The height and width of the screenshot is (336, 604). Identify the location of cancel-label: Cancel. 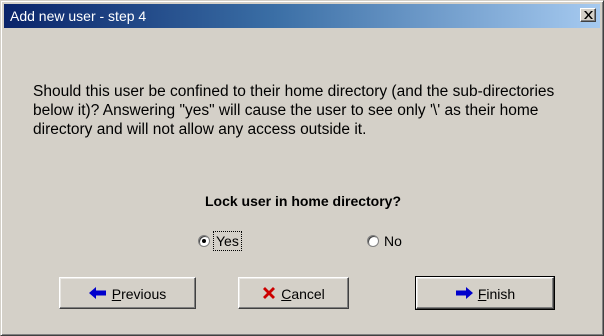
(303, 294).